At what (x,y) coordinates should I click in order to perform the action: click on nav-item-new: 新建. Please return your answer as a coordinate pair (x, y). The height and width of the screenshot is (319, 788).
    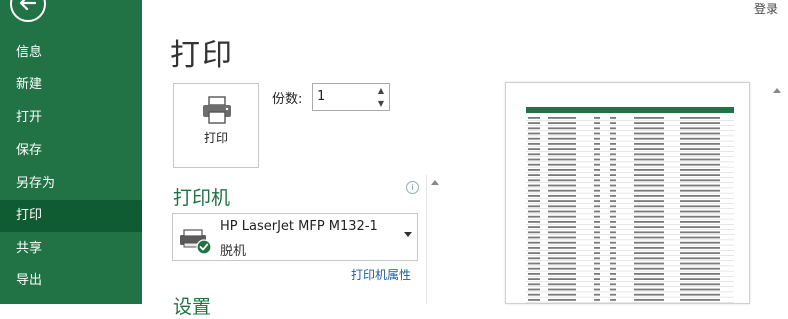
    Looking at the image, I should click on (71, 85).